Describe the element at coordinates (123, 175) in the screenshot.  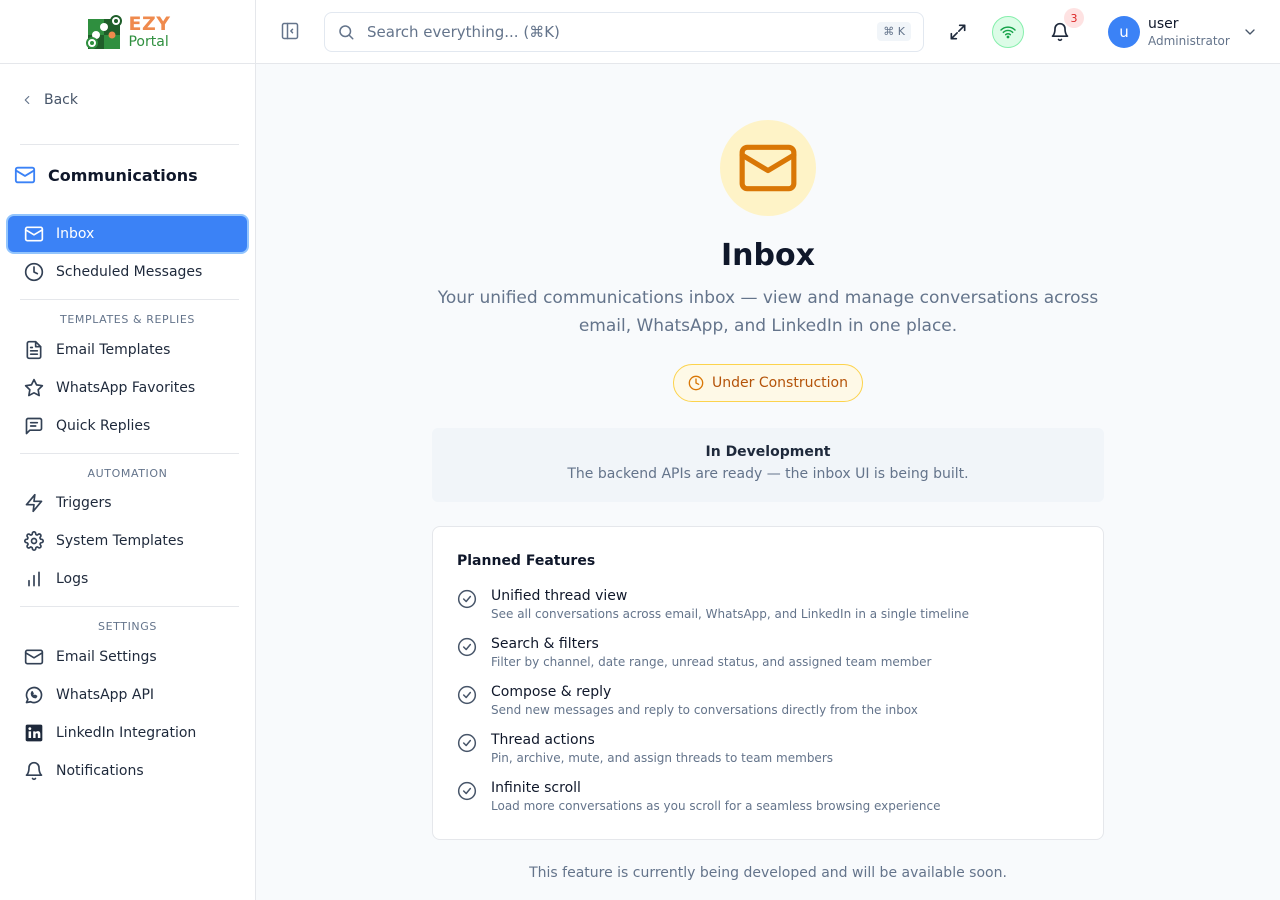
I see `section-title-label: Communications` at that location.